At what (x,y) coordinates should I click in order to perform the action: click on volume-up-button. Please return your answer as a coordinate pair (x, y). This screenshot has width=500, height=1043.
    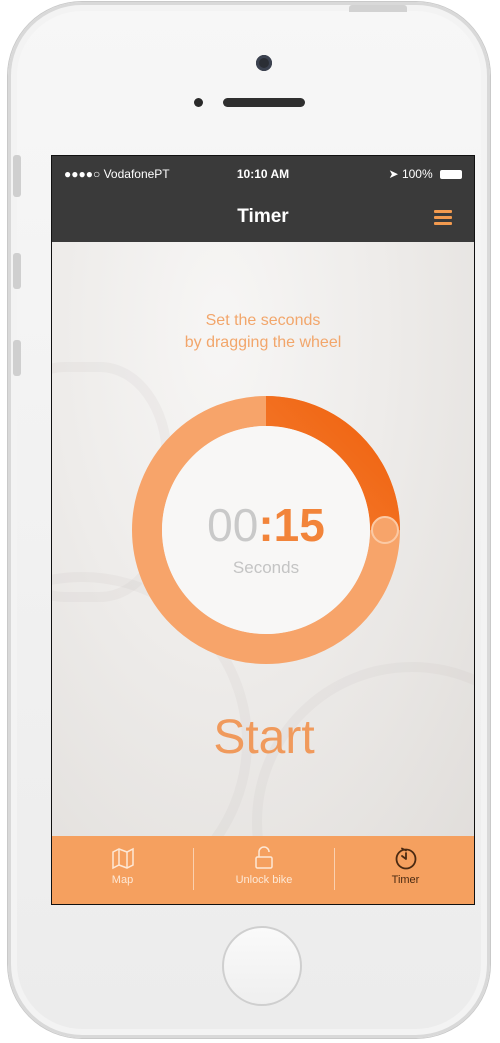
    Looking at the image, I should click on (17, 271).